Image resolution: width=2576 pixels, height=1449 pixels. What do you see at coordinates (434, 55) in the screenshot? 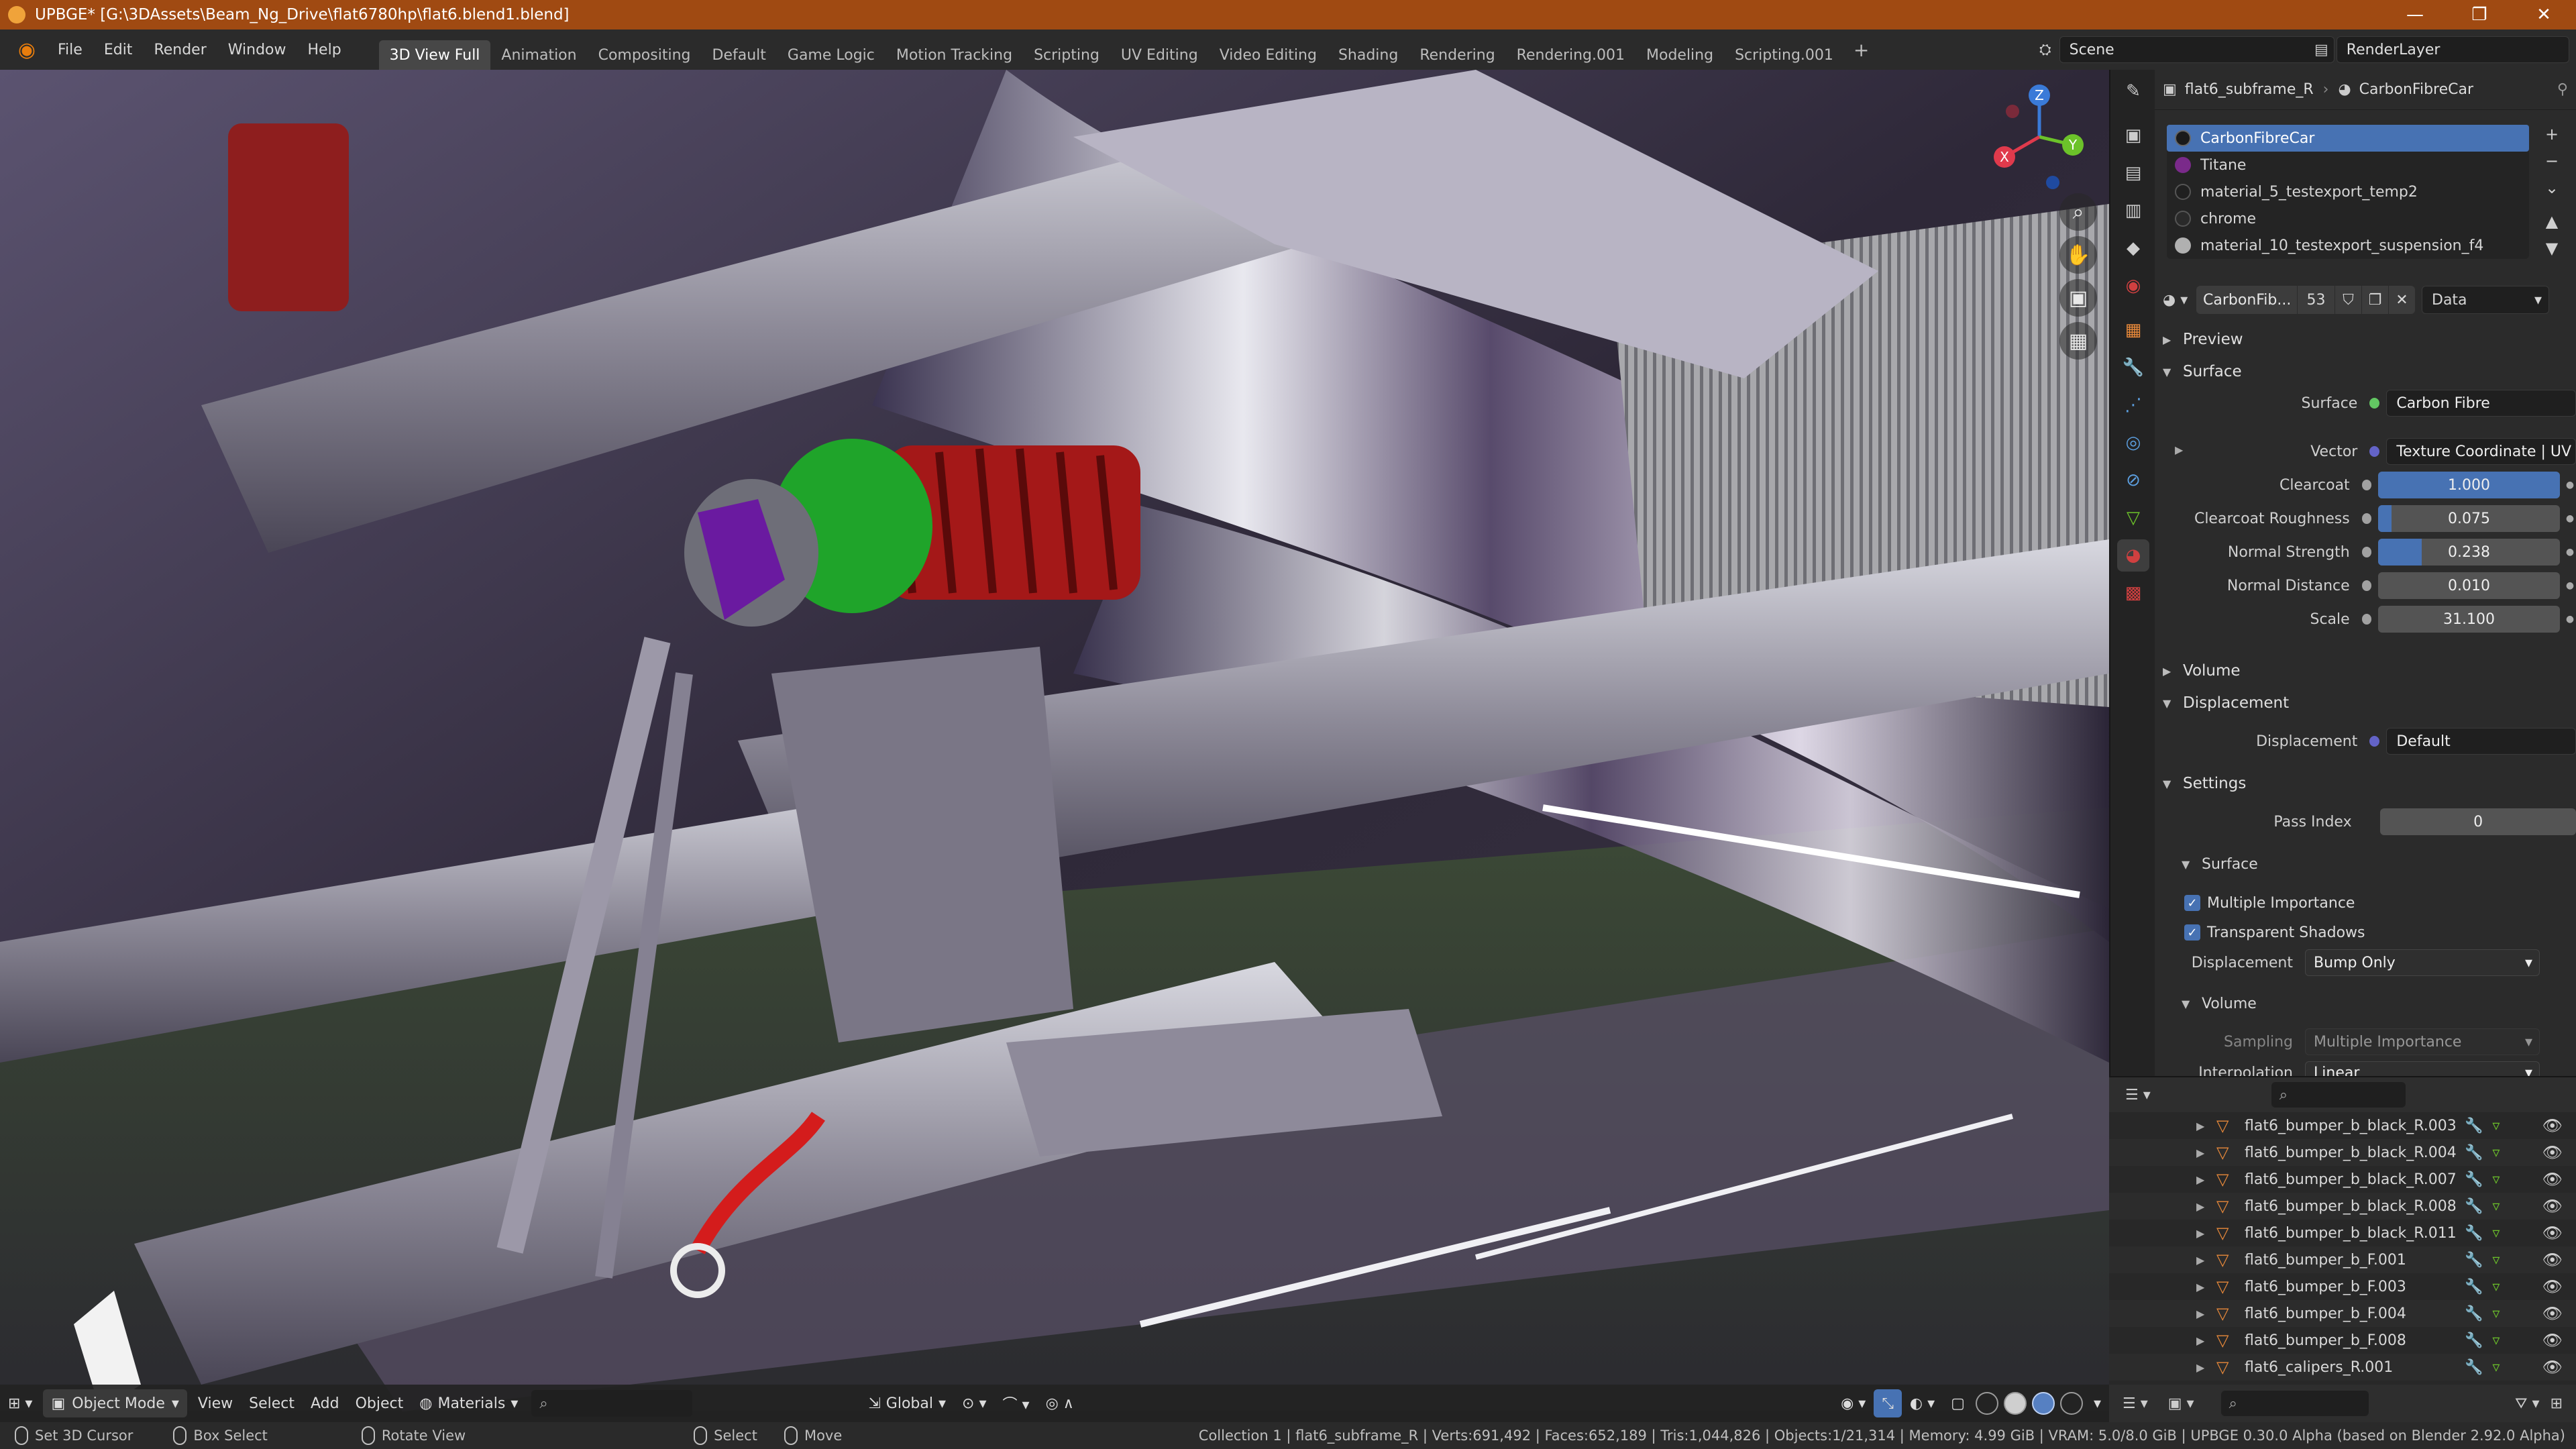
I see `tab-3d-view-full: 3D View Full` at bounding box center [434, 55].